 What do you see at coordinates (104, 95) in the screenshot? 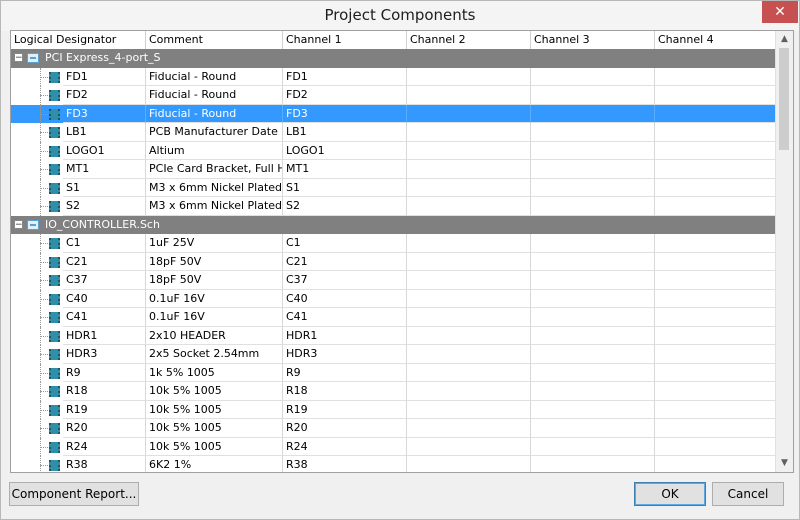
I see `designator-cell: FD2` at bounding box center [104, 95].